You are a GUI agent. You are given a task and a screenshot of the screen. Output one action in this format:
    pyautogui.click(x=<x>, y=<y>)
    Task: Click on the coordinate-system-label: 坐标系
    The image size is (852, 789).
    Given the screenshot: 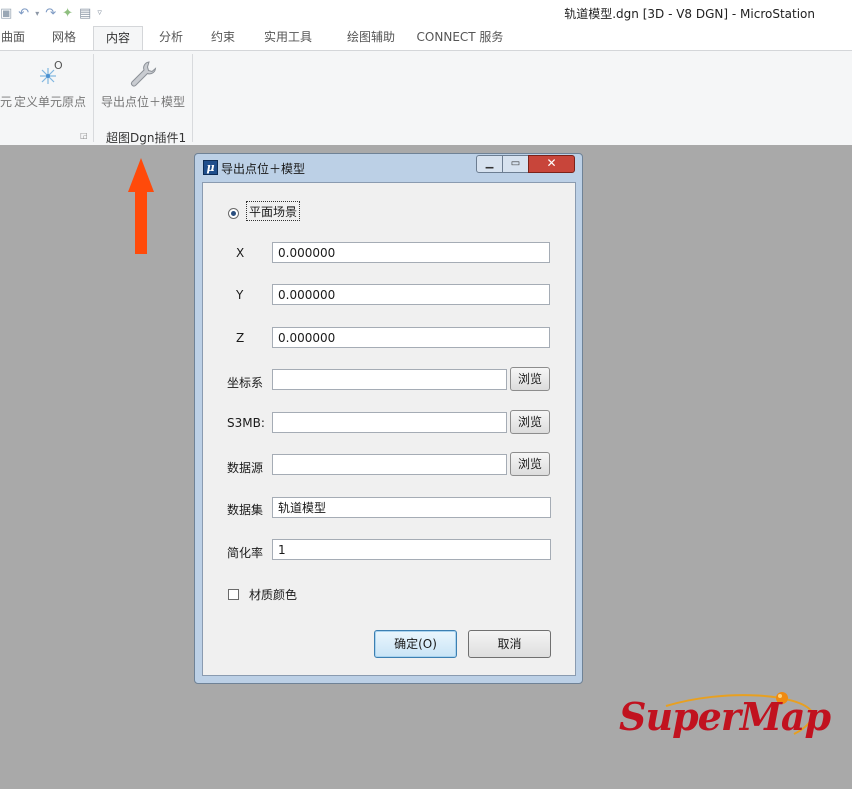 What is the action you would take?
    pyautogui.click(x=245, y=383)
    